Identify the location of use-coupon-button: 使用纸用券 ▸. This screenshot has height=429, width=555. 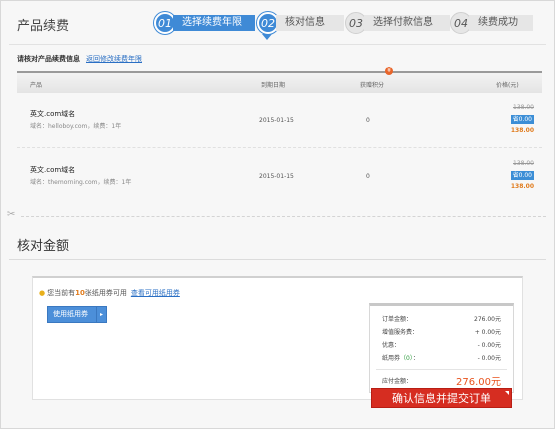
(77, 314).